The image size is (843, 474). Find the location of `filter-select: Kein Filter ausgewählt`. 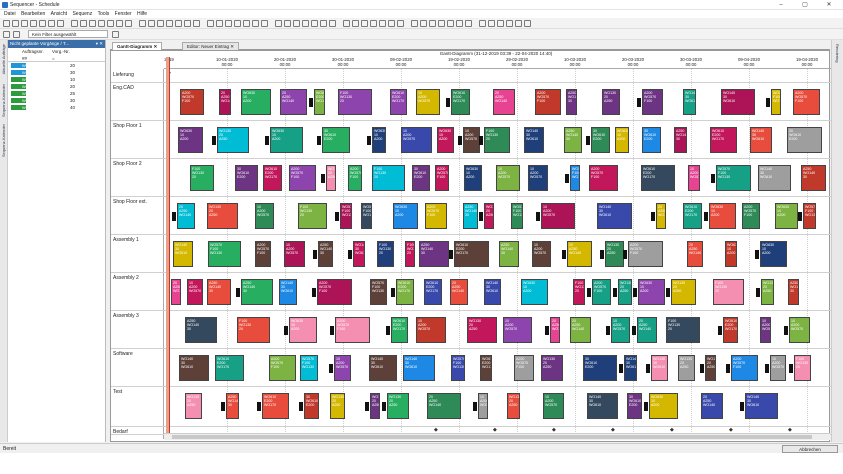

filter-select: Kein Filter ausgewählt is located at coordinates (68, 34).